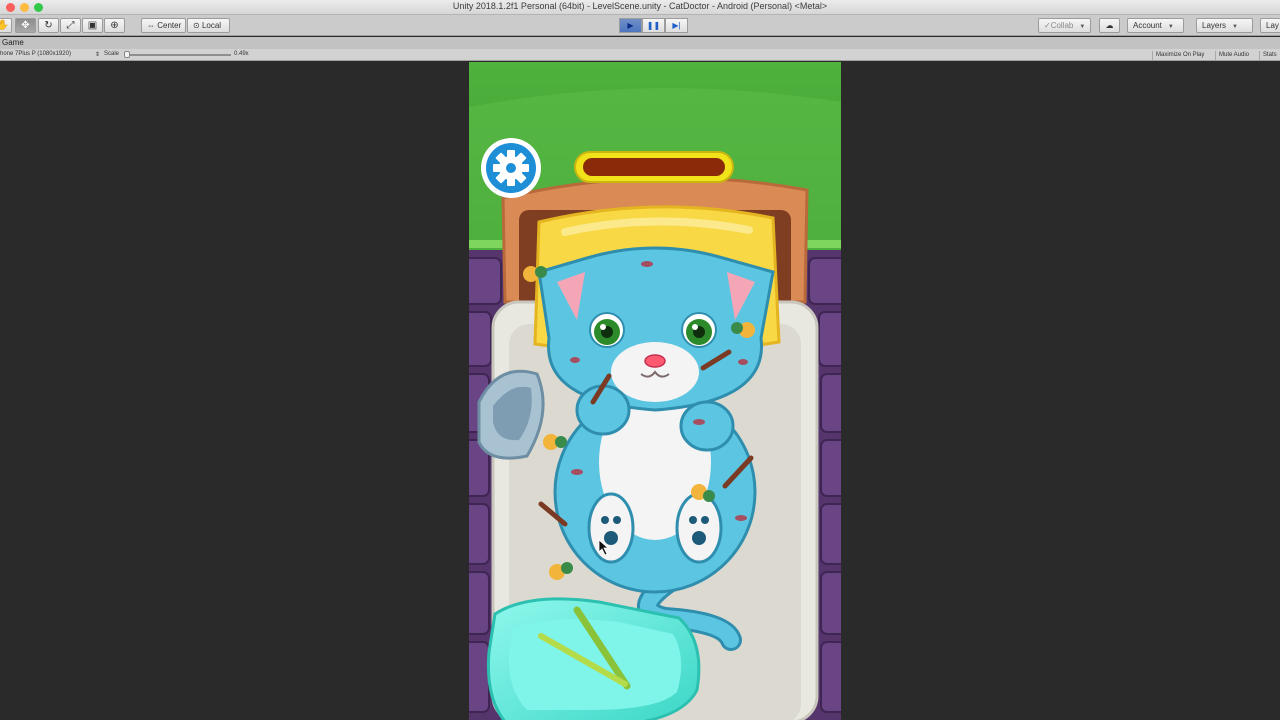  What do you see at coordinates (35, 54) in the screenshot?
I see `resolution-dropdown: hone 7Plus P (1080x1920)` at bounding box center [35, 54].